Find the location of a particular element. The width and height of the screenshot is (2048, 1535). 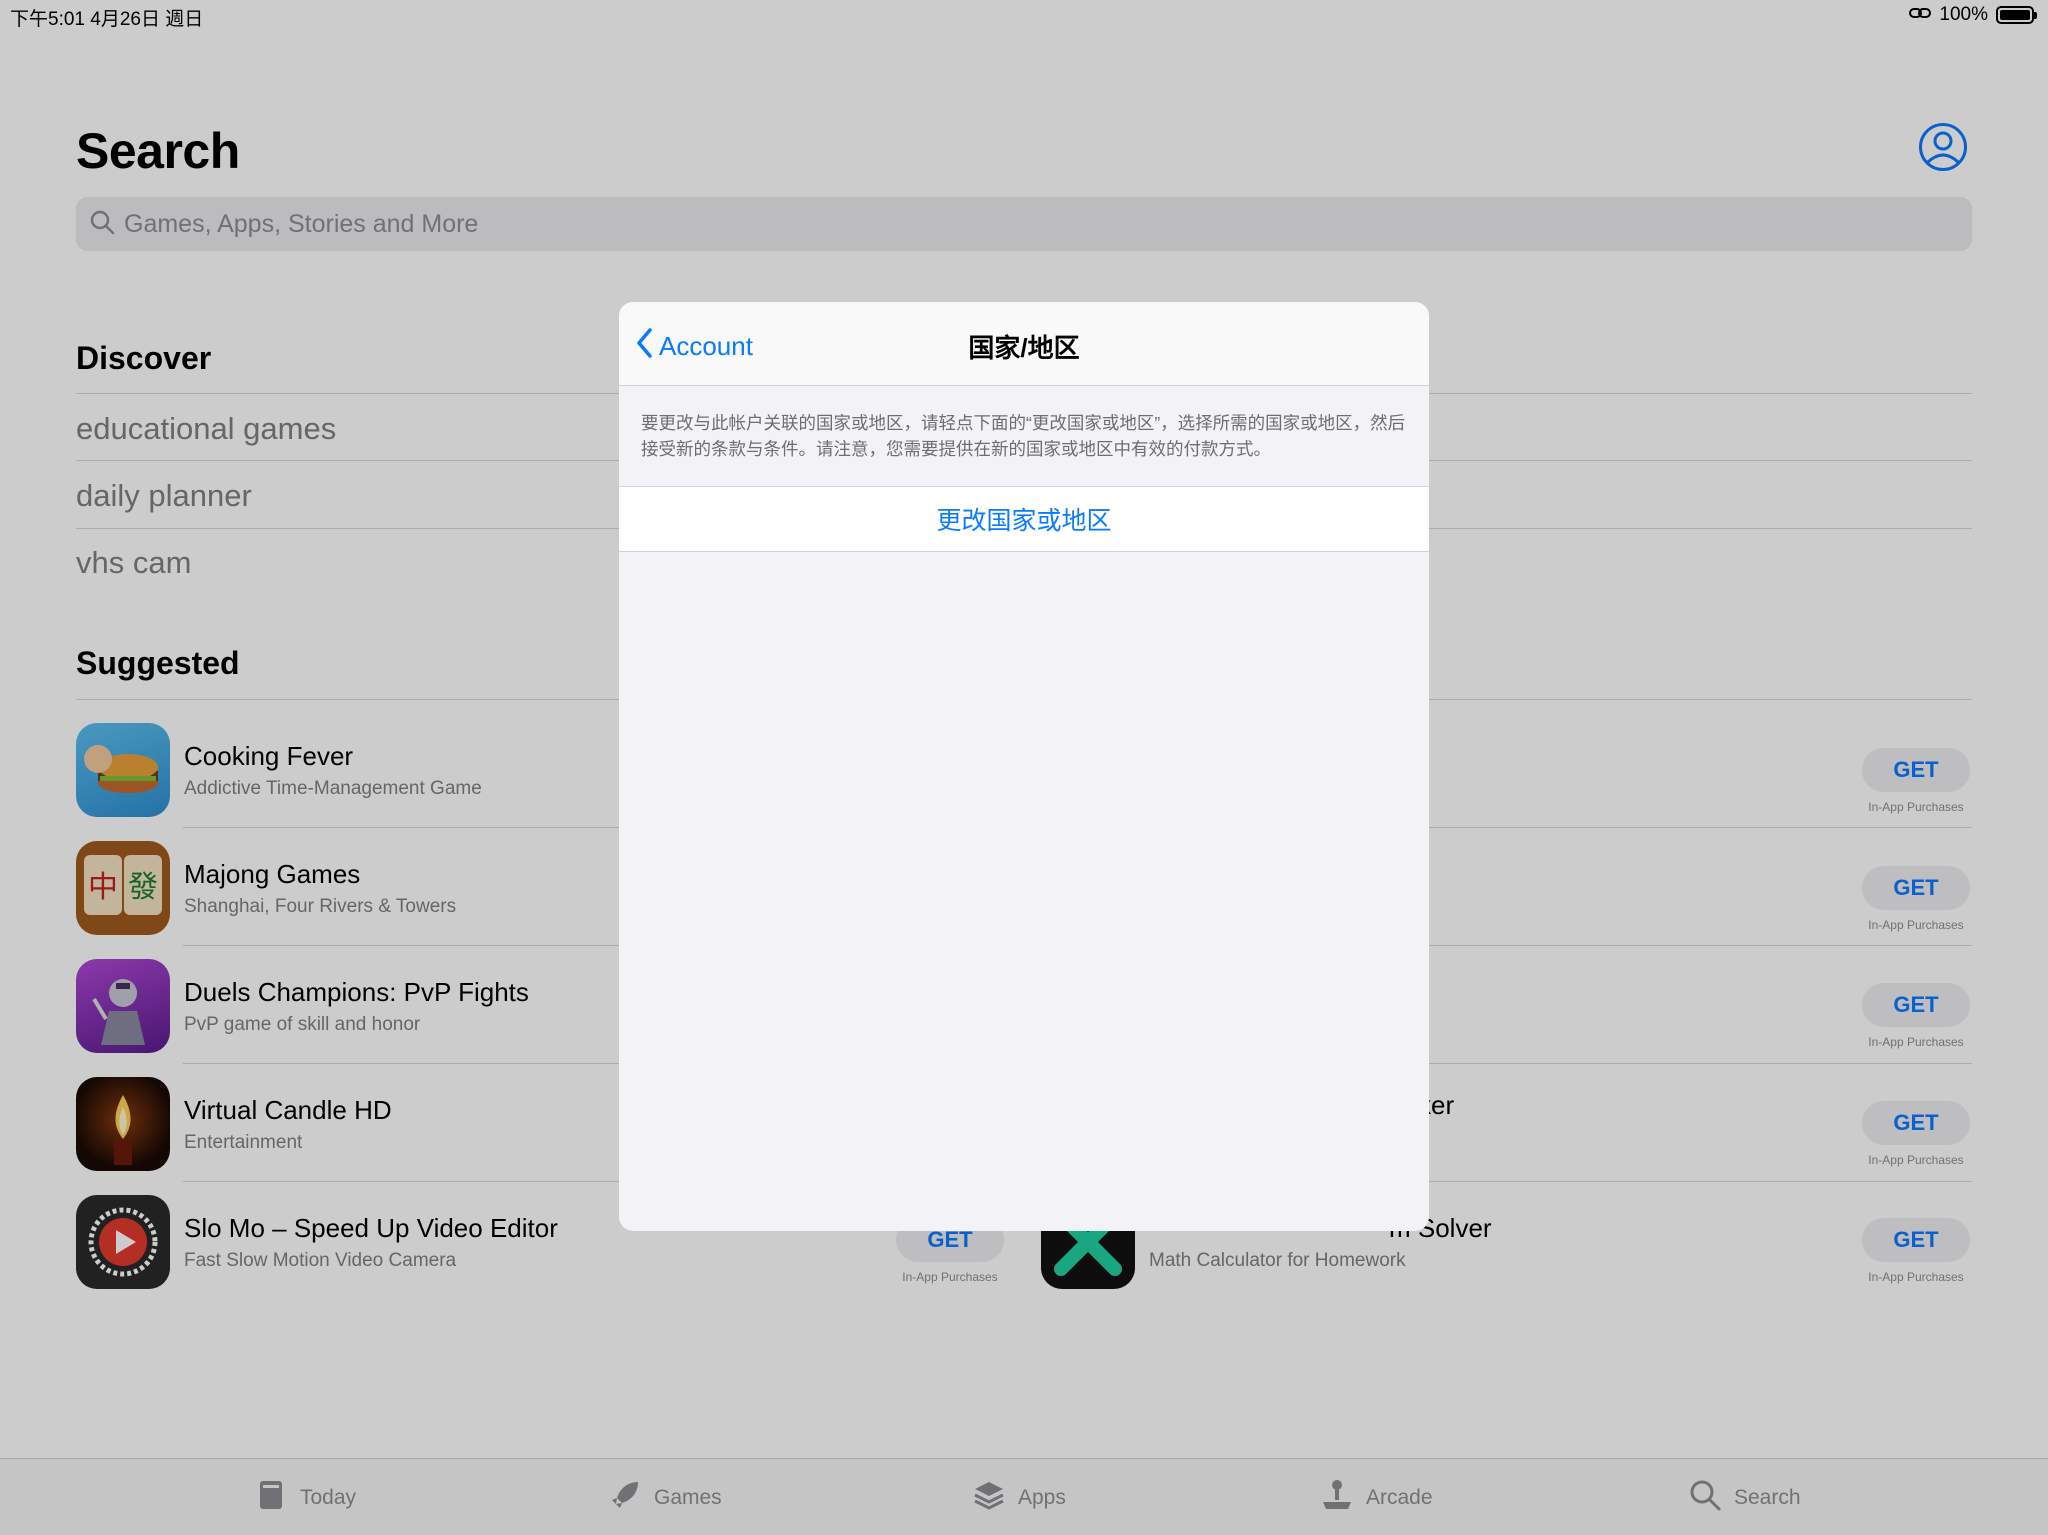

change-country-button: 更改国家或地区 is located at coordinates (1023, 519).